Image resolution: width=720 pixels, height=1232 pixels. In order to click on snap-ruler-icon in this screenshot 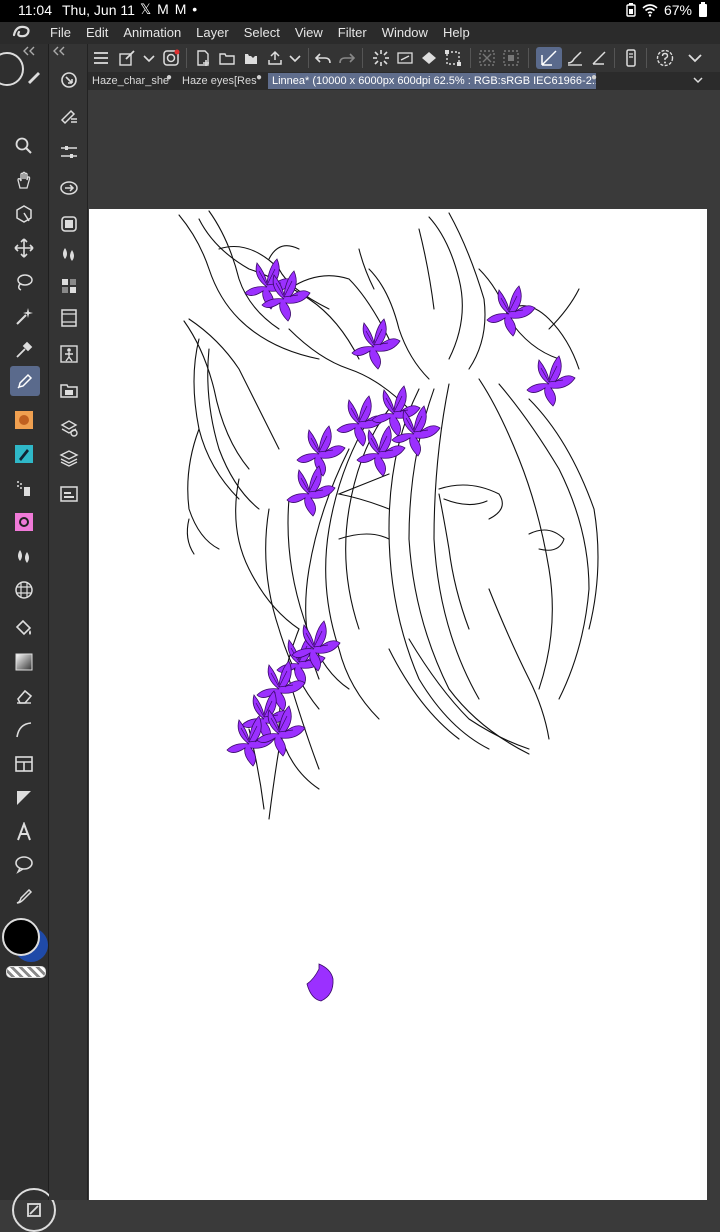, I will do `click(549, 58)`.